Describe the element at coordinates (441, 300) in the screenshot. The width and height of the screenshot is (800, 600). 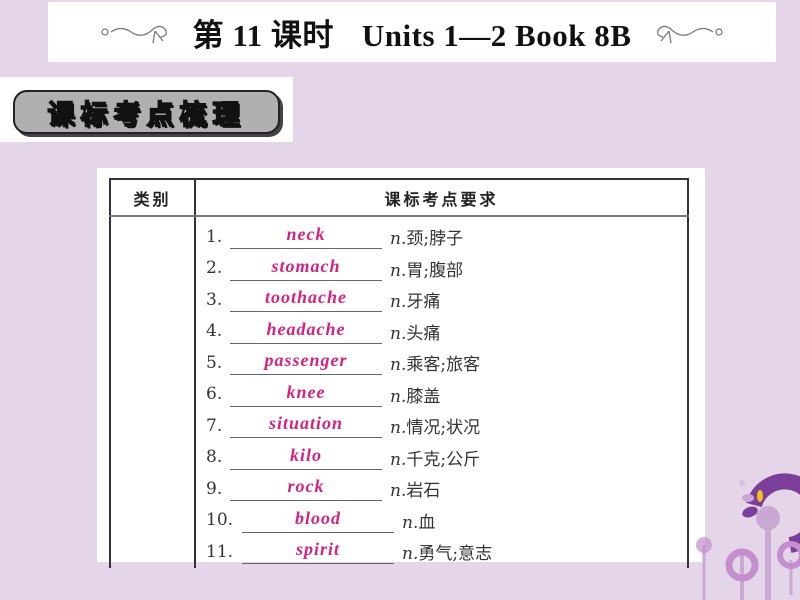
I see `vocab-item: 3. toothache n.牙痛` at that location.